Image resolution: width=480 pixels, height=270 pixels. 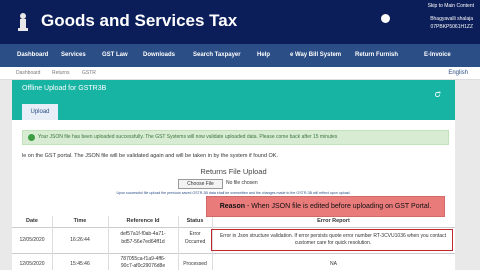 I want to click on row1-ref-line1: def57a1f-f0ab-4a71-, so click(x=143, y=234).